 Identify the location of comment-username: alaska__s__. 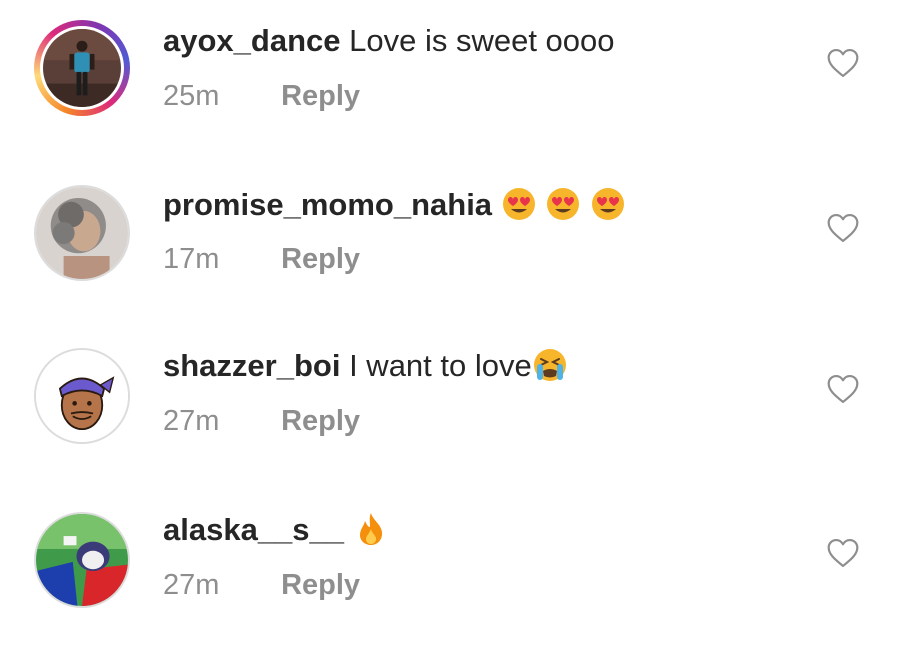
(253, 529).